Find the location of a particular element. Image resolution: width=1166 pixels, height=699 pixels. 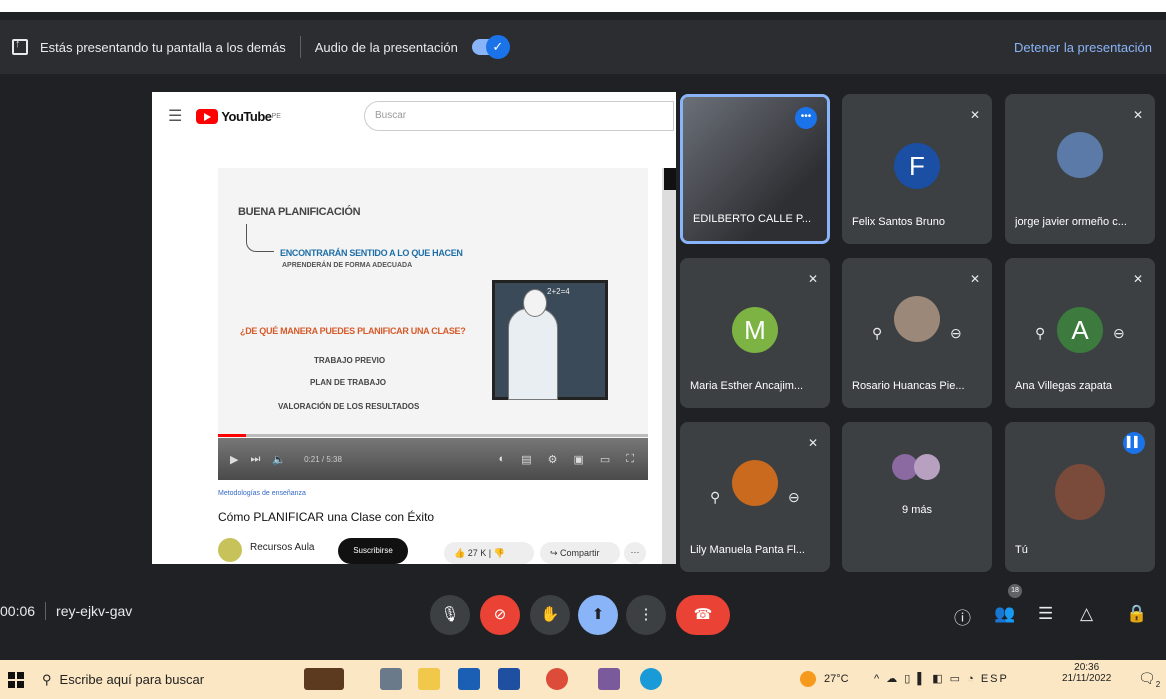

file-explorer-icon is located at coordinates (429, 679).